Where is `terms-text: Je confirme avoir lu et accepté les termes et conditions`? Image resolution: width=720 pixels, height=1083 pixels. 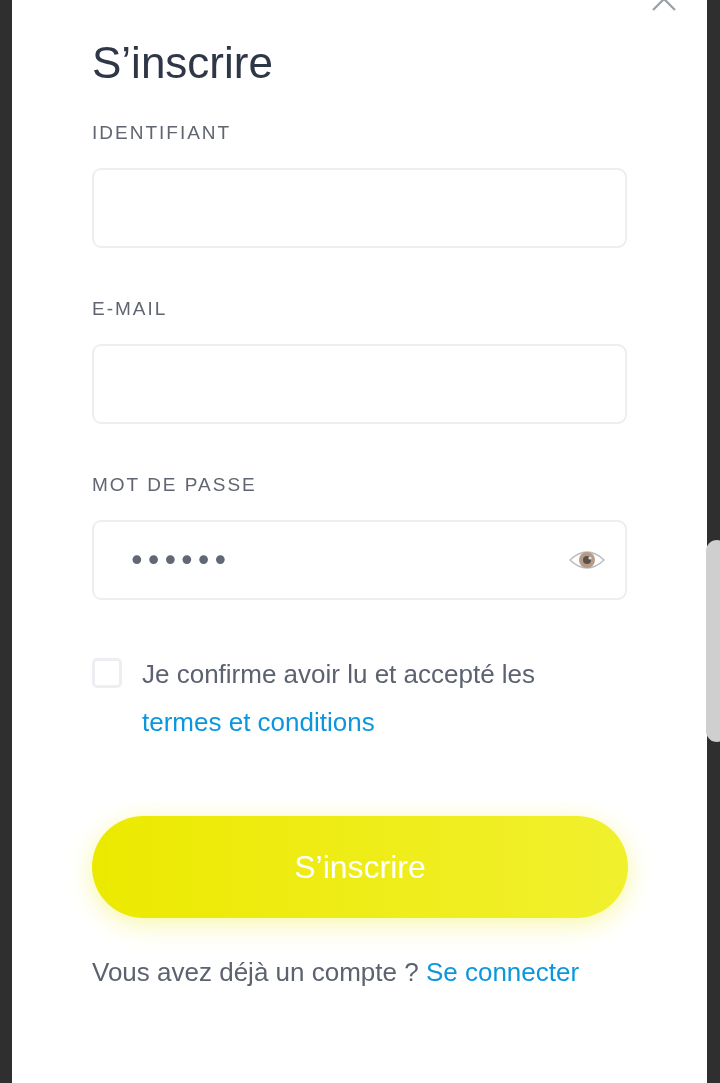
terms-text: Je confirme avoir lu et accepté les termes et conditions is located at coordinates (339, 698).